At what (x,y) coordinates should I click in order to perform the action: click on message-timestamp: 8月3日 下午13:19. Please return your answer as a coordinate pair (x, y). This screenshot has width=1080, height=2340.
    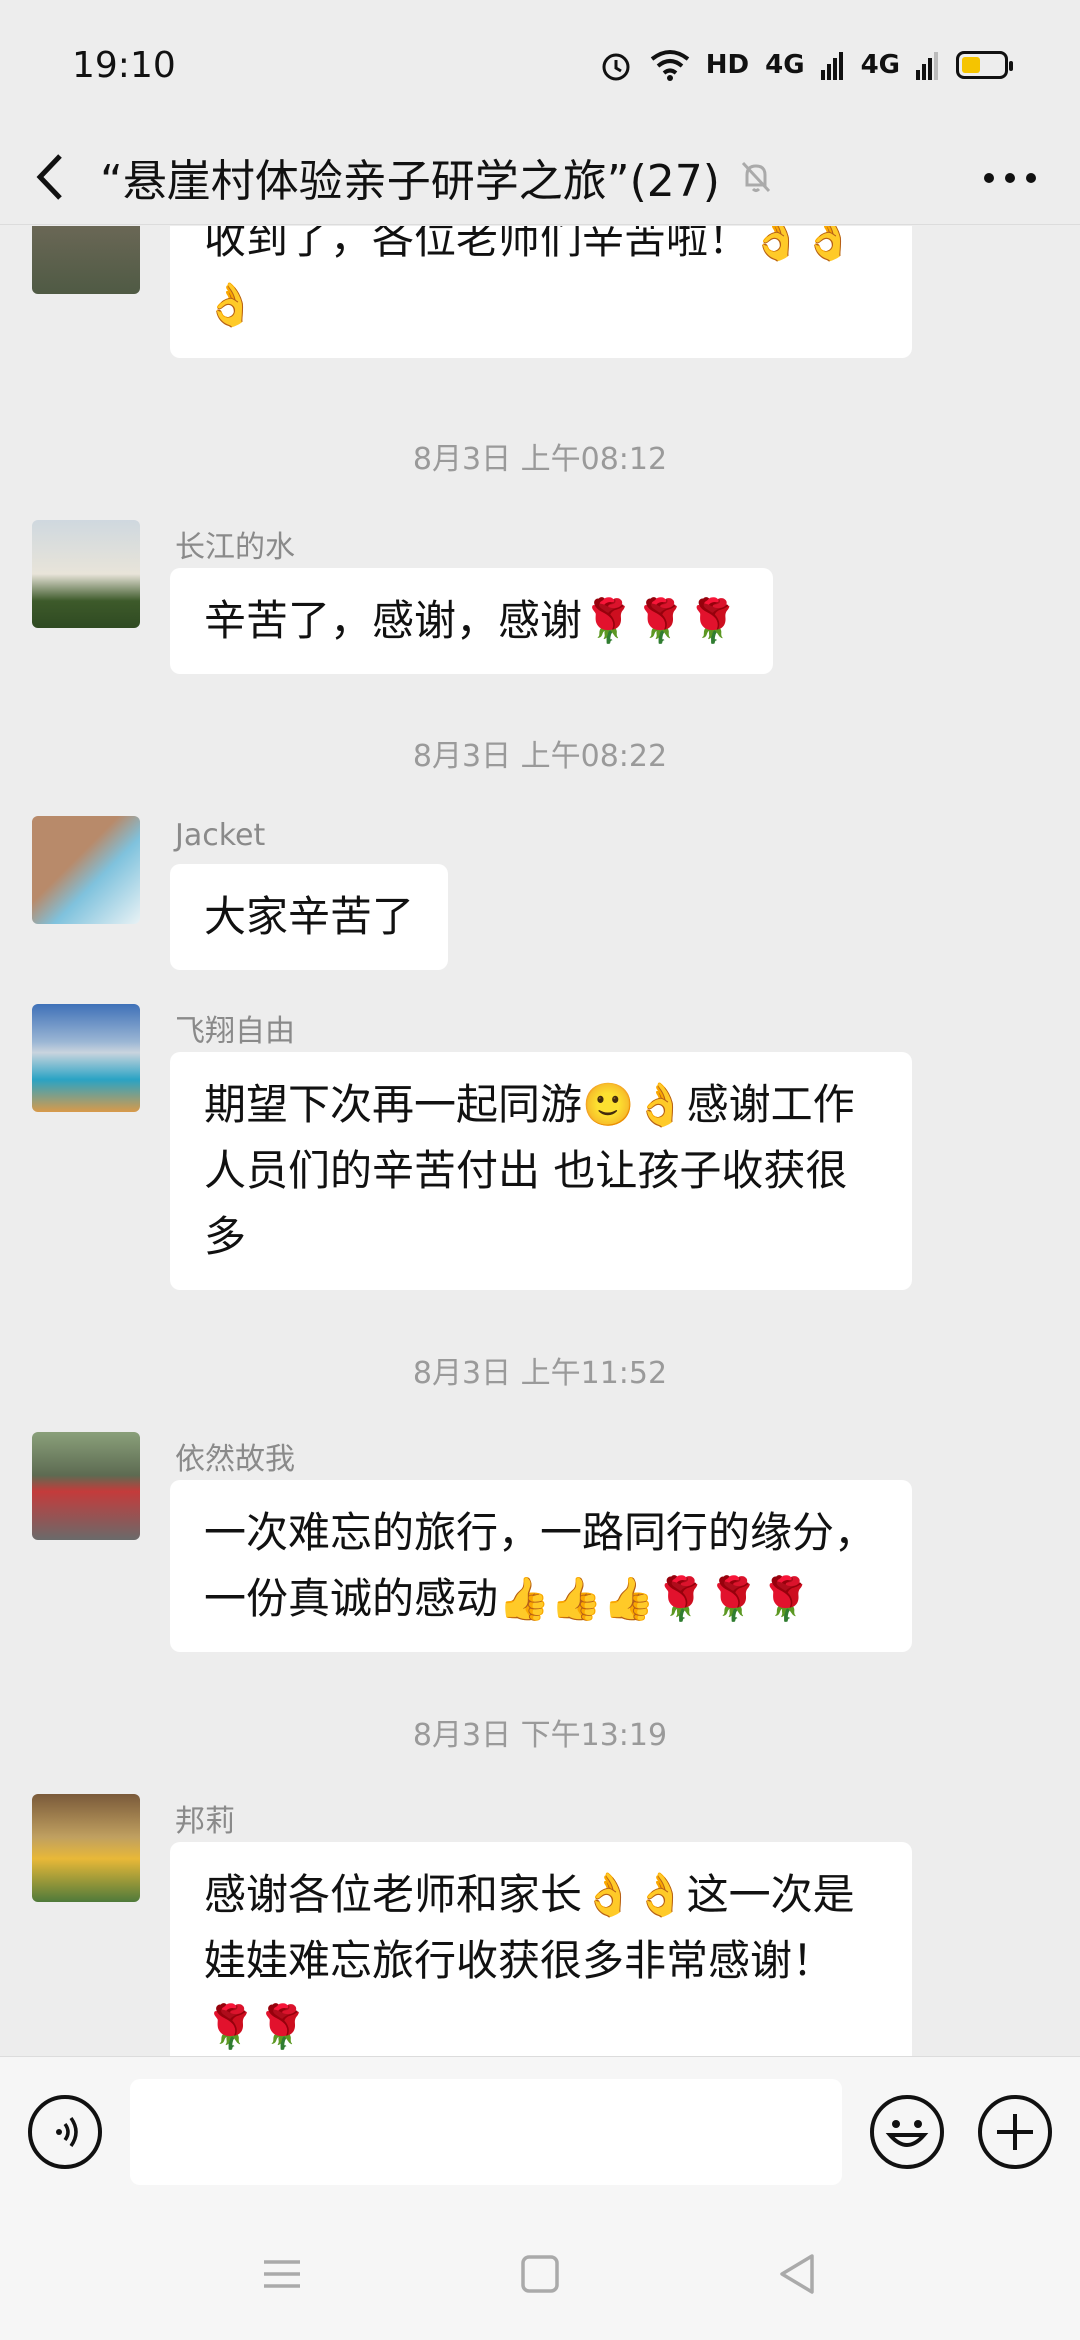
    Looking at the image, I should click on (540, 1735).